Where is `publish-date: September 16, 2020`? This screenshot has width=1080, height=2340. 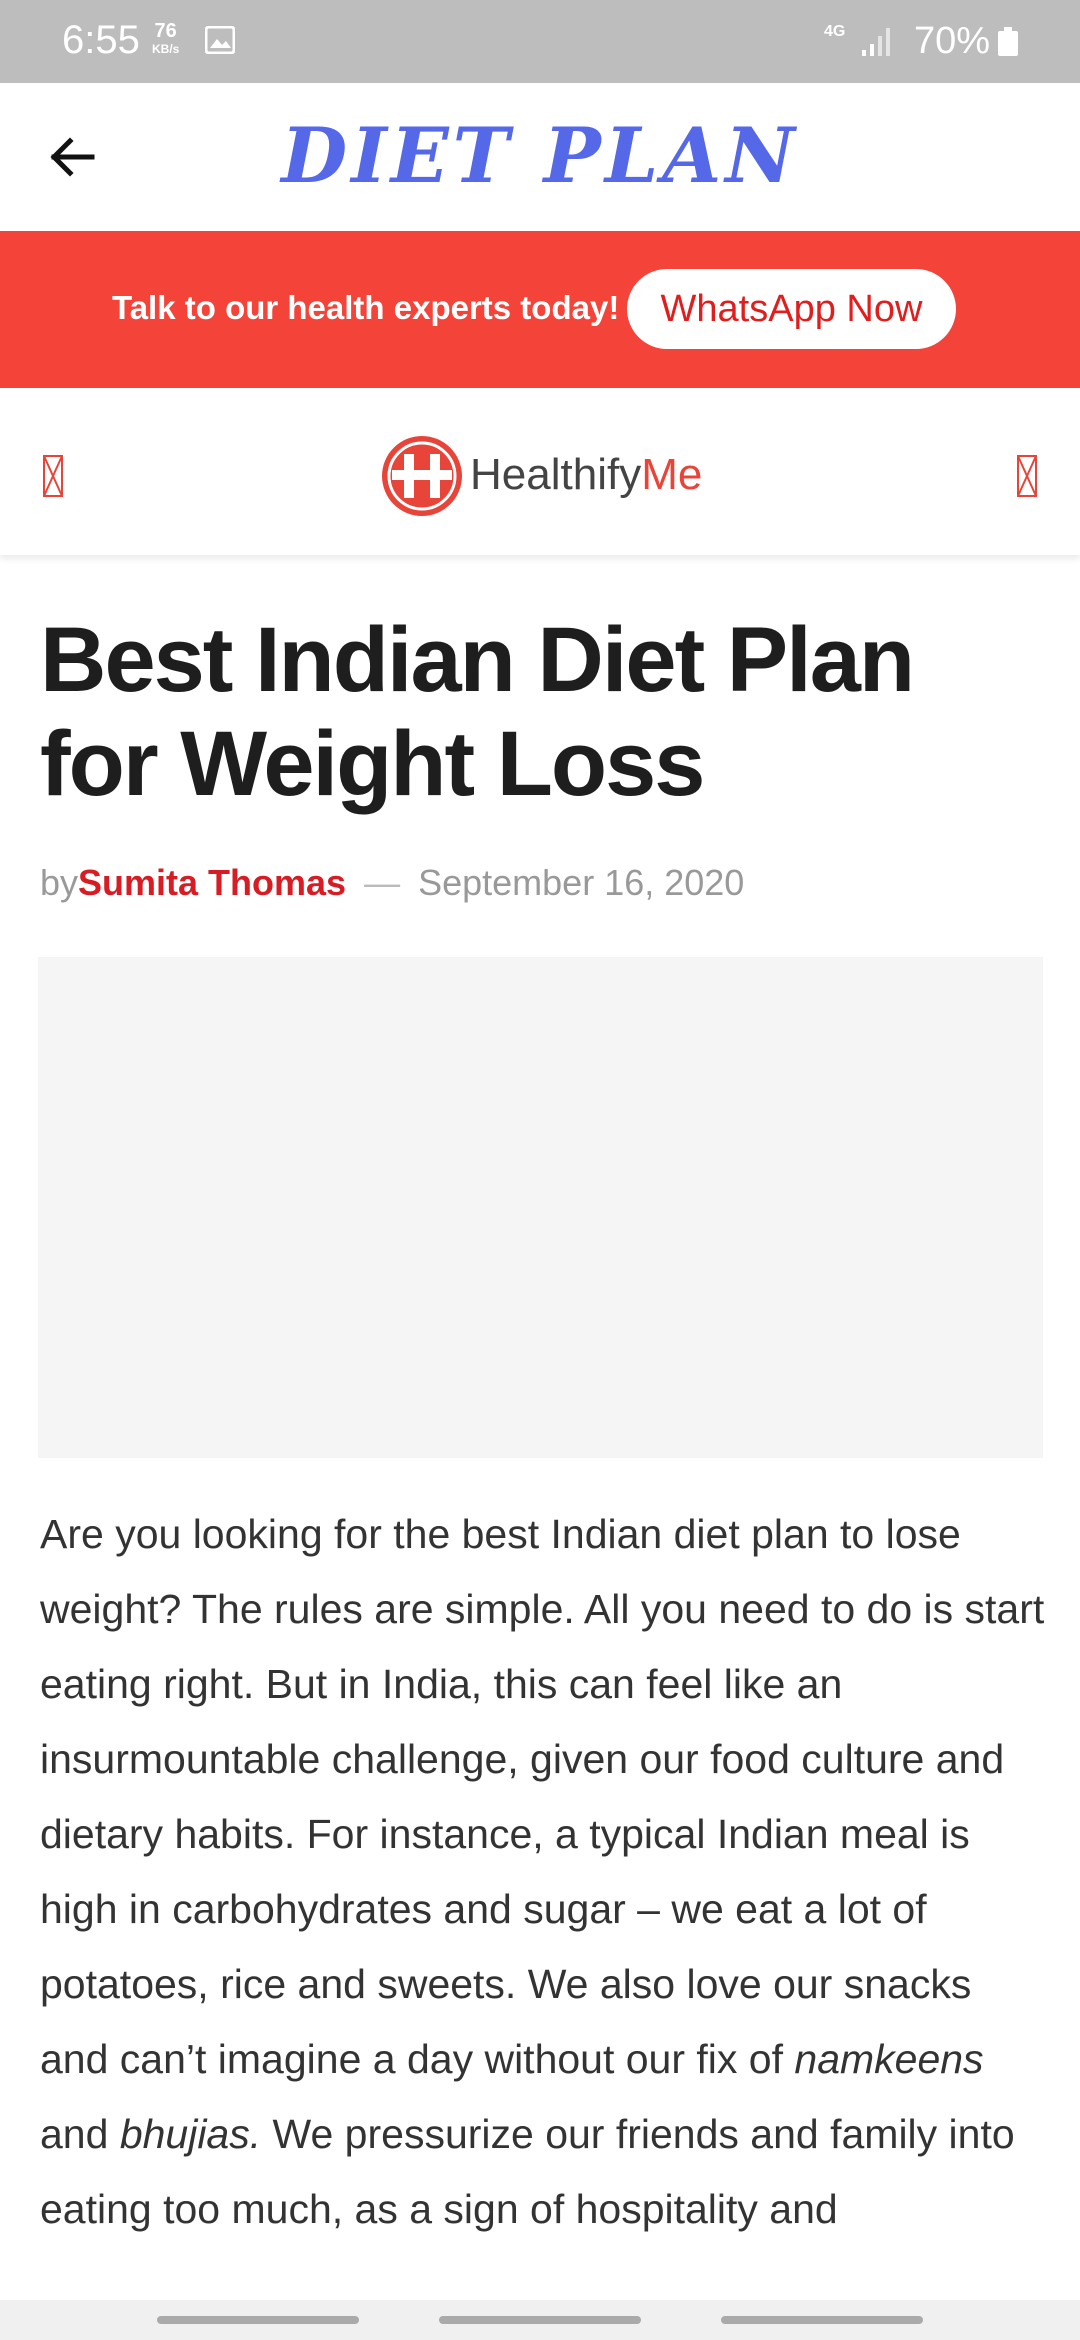
publish-date: September 16, 2020 is located at coordinates (581, 882).